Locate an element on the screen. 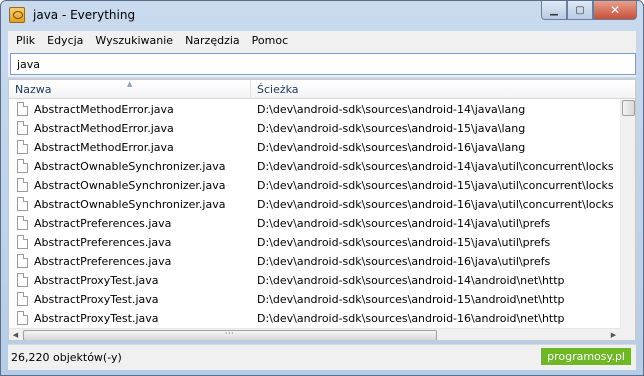 This screenshot has height=376, width=644. menu-pomoc: Pomoc is located at coordinates (270, 41).